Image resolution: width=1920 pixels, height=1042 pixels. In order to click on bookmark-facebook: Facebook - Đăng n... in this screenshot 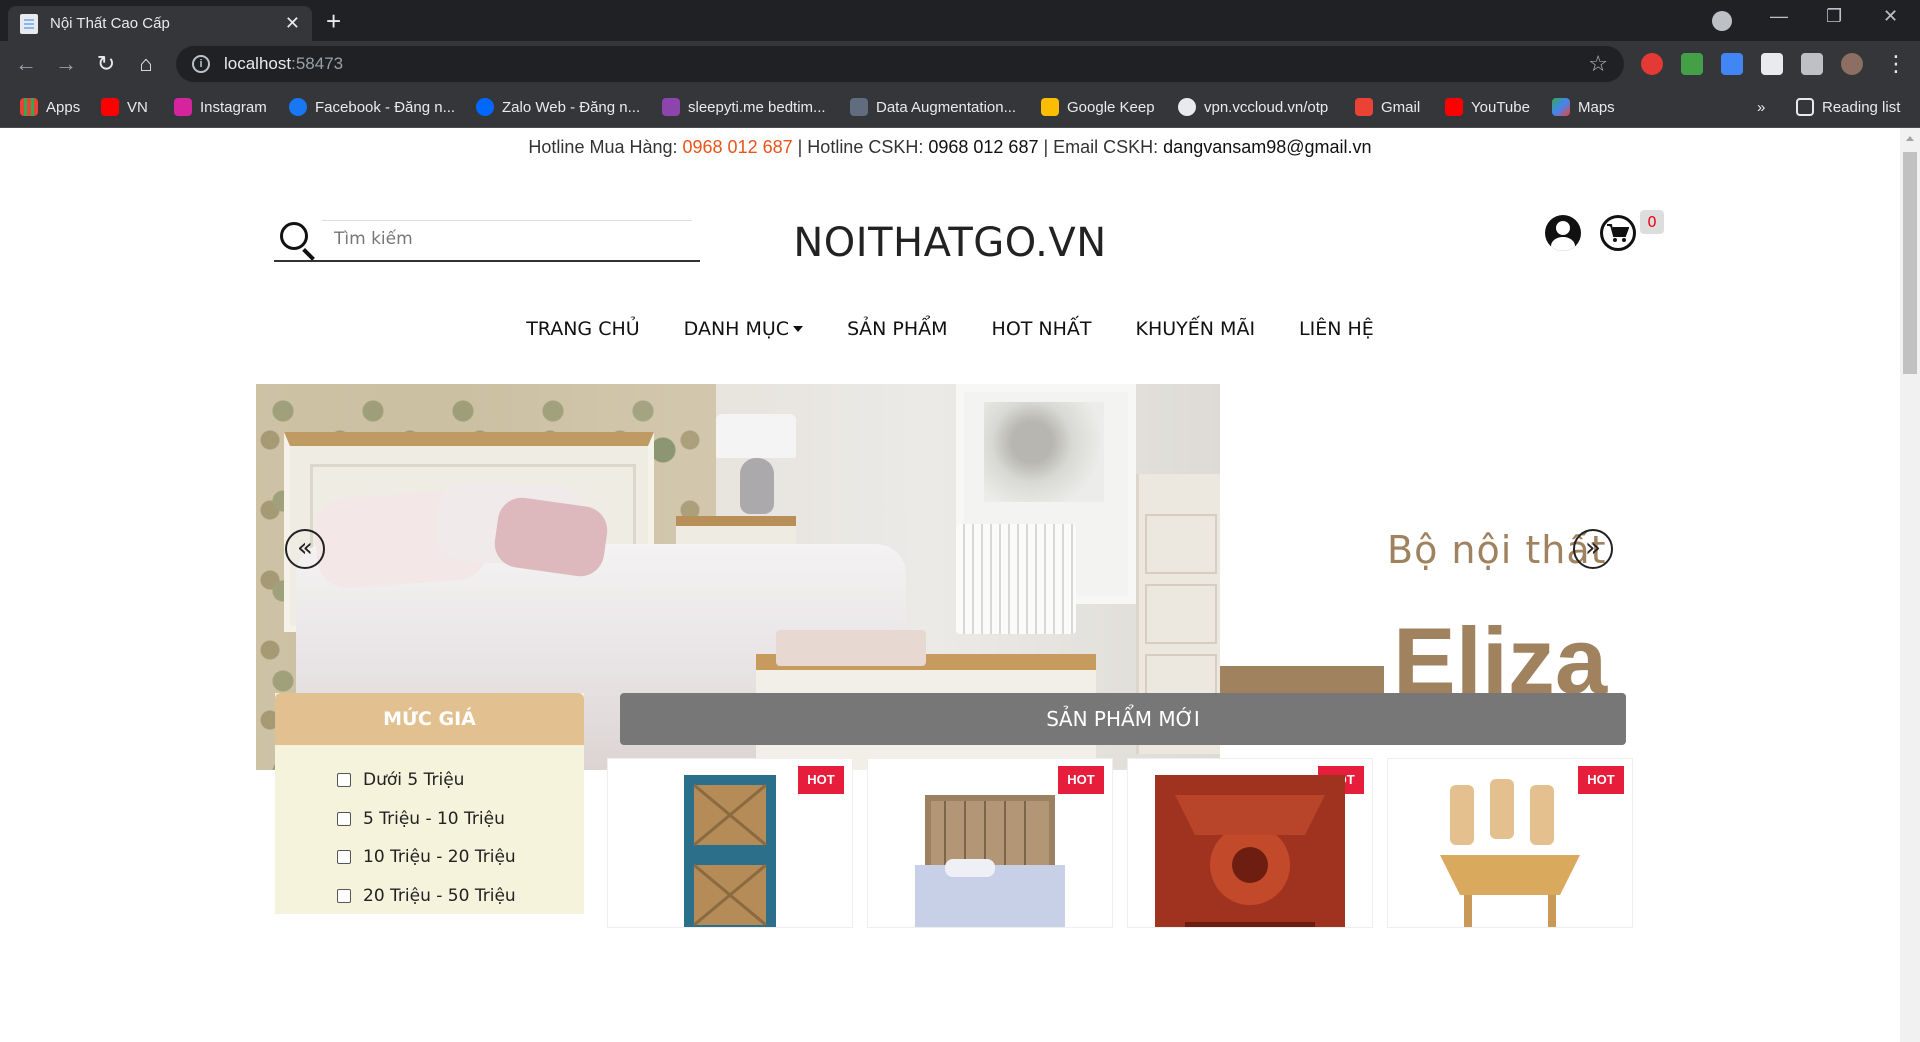, I will do `click(372, 107)`.